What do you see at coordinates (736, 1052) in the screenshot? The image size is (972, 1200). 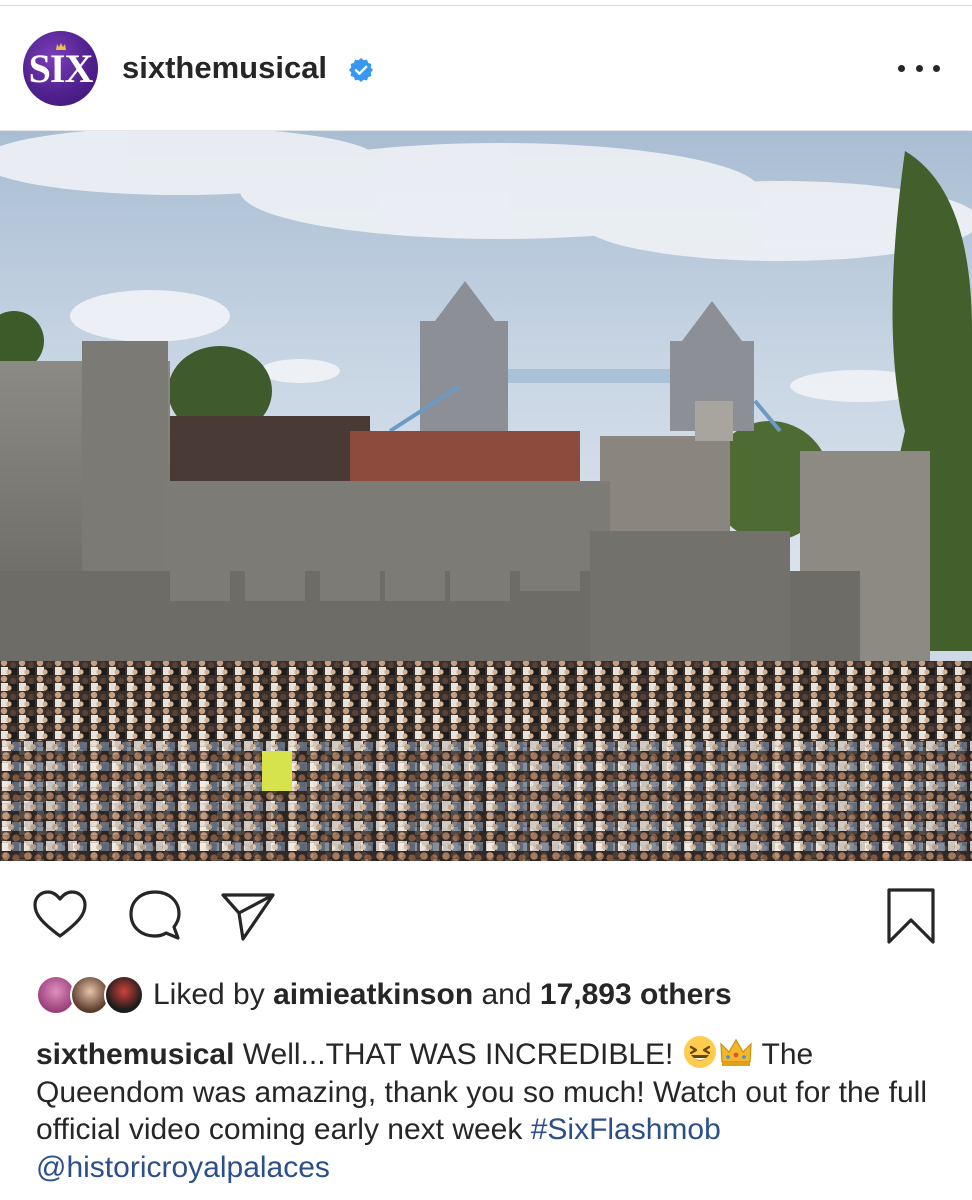 I see `crown-emoji` at bounding box center [736, 1052].